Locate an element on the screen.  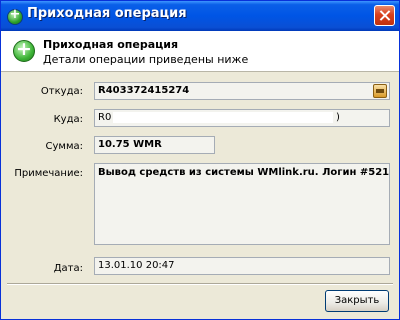
window-title: Приходная операция is located at coordinates (107, 13).